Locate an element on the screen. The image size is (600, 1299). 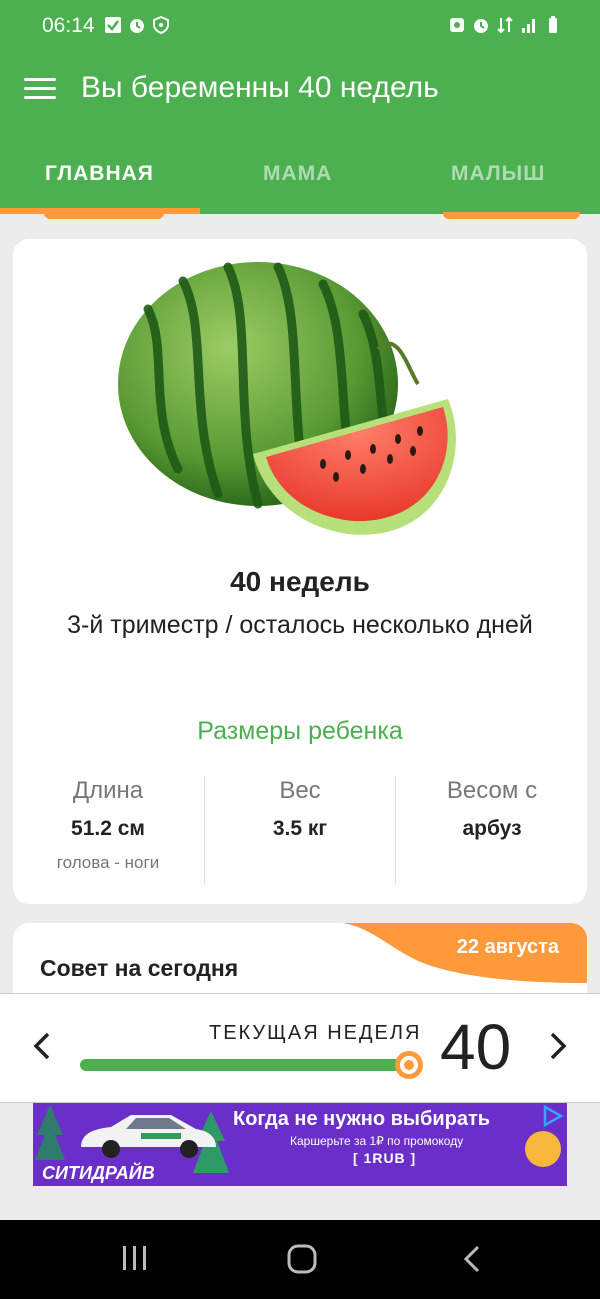
chevron-left-icon is located at coordinates (41, 1046).